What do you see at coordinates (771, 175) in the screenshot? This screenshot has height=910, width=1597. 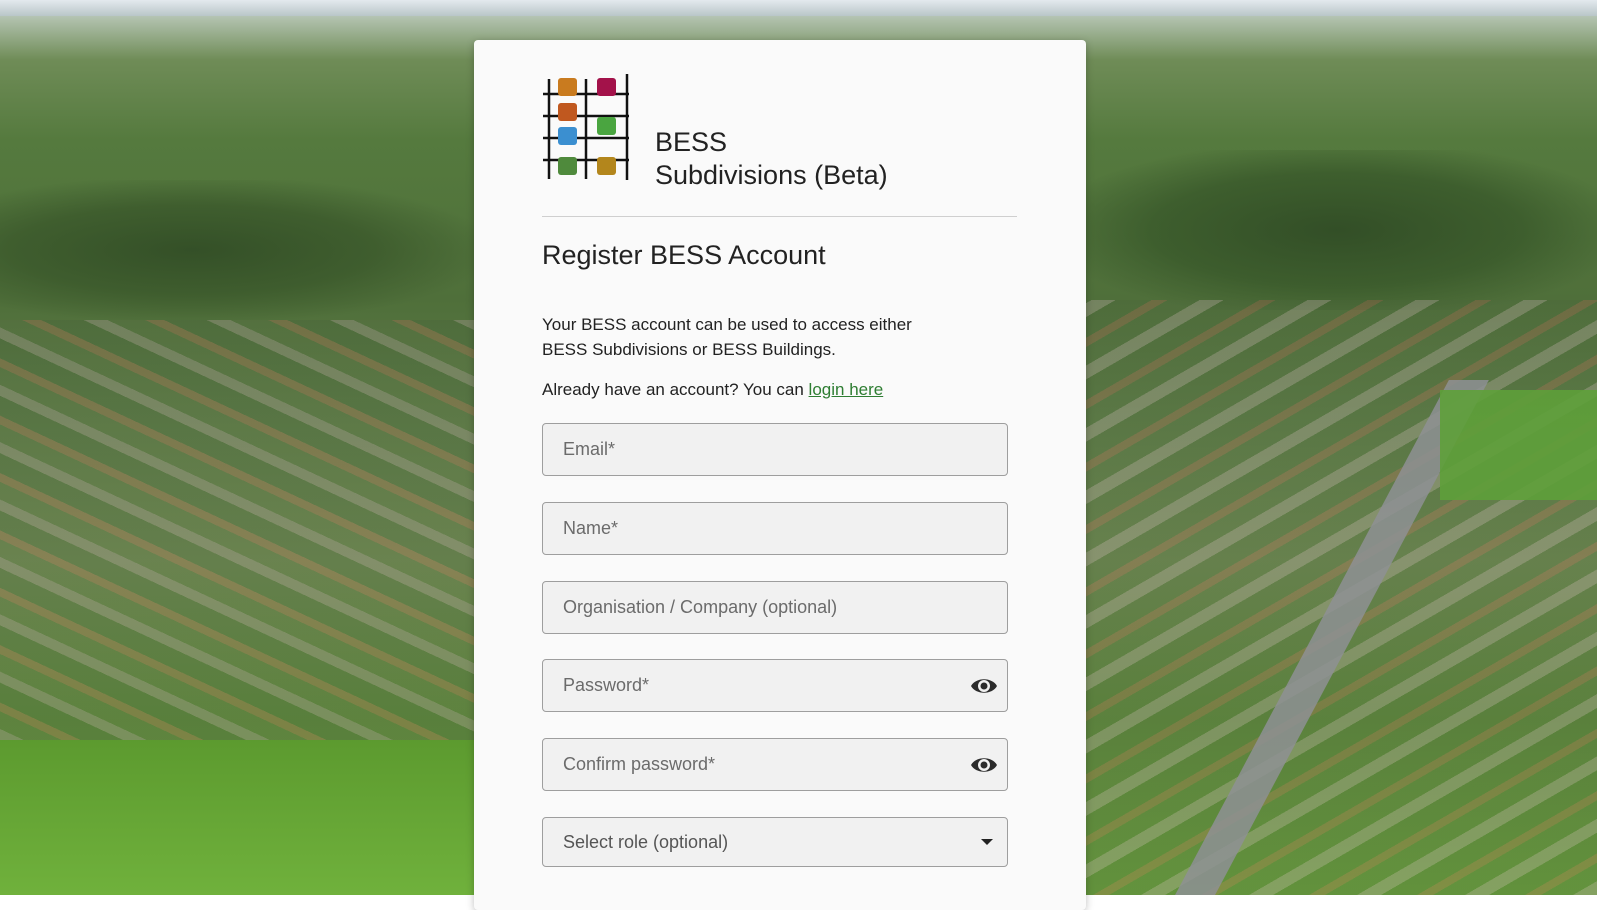 I see `brand-title-line2: Subdivisions (Beta)` at bounding box center [771, 175].